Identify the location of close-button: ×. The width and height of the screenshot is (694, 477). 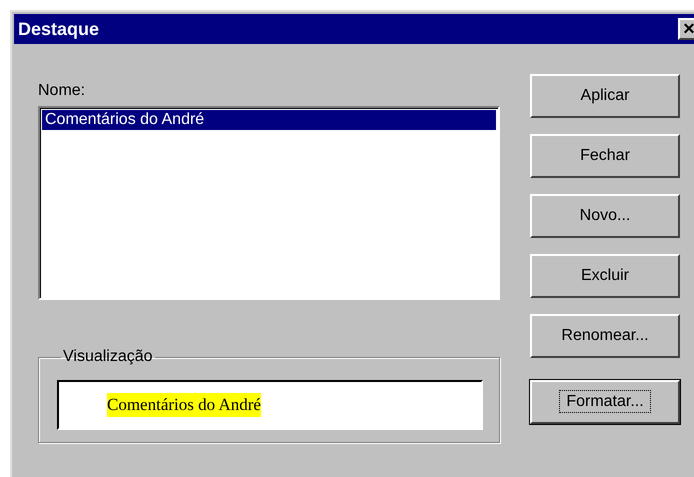
(686, 29).